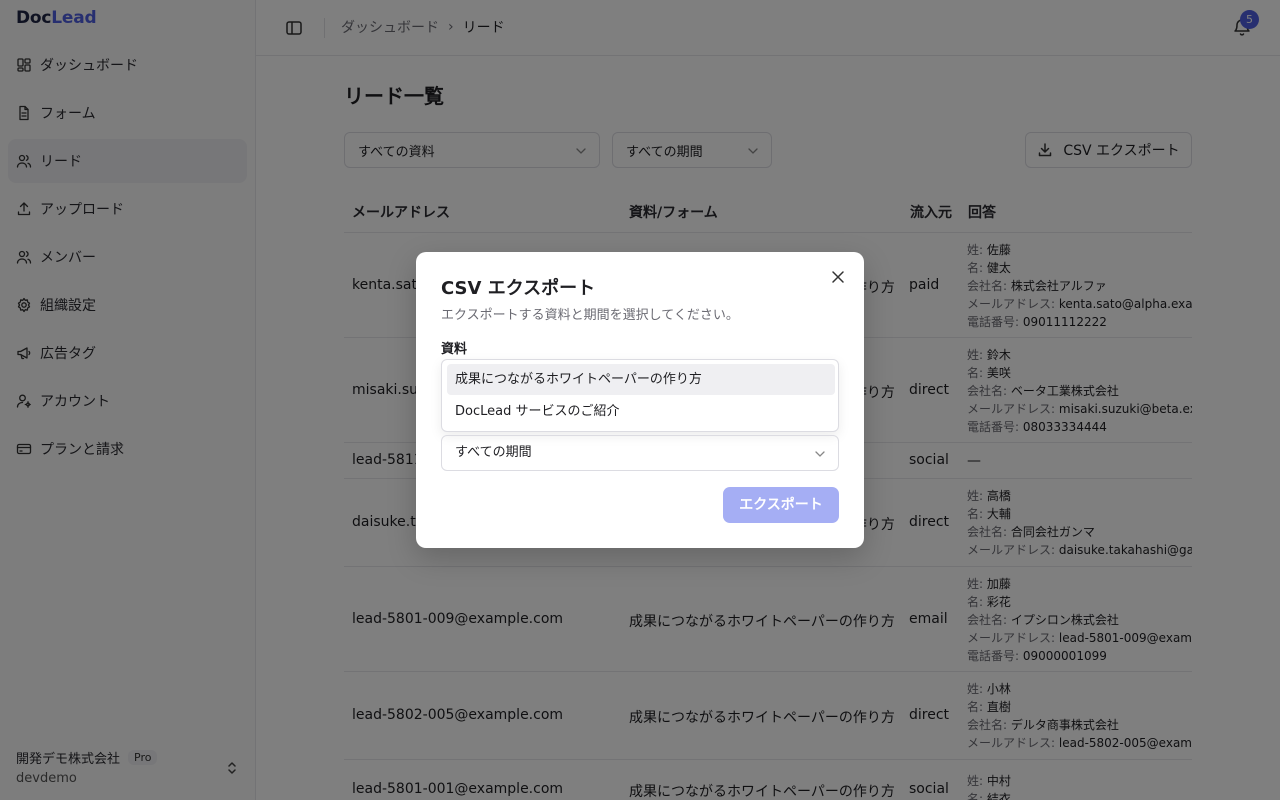 The width and height of the screenshot is (1280, 800). Describe the element at coordinates (641, 379) in the screenshot. I see `material-option: 成果につながるホワイトペーパーの作り方` at that location.